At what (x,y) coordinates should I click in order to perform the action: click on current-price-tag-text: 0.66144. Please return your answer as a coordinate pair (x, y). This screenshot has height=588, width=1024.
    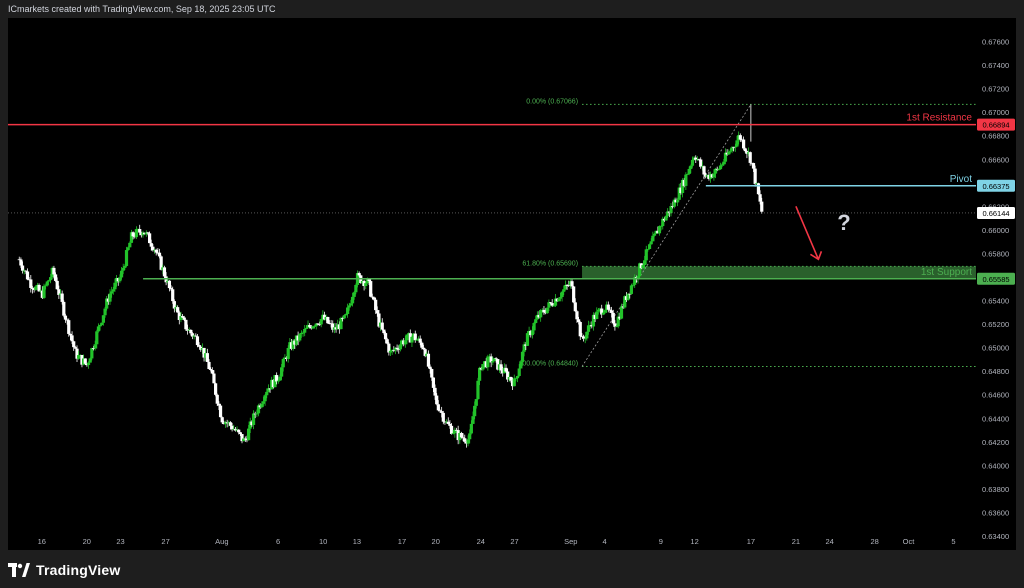
    Looking at the image, I should click on (995, 213).